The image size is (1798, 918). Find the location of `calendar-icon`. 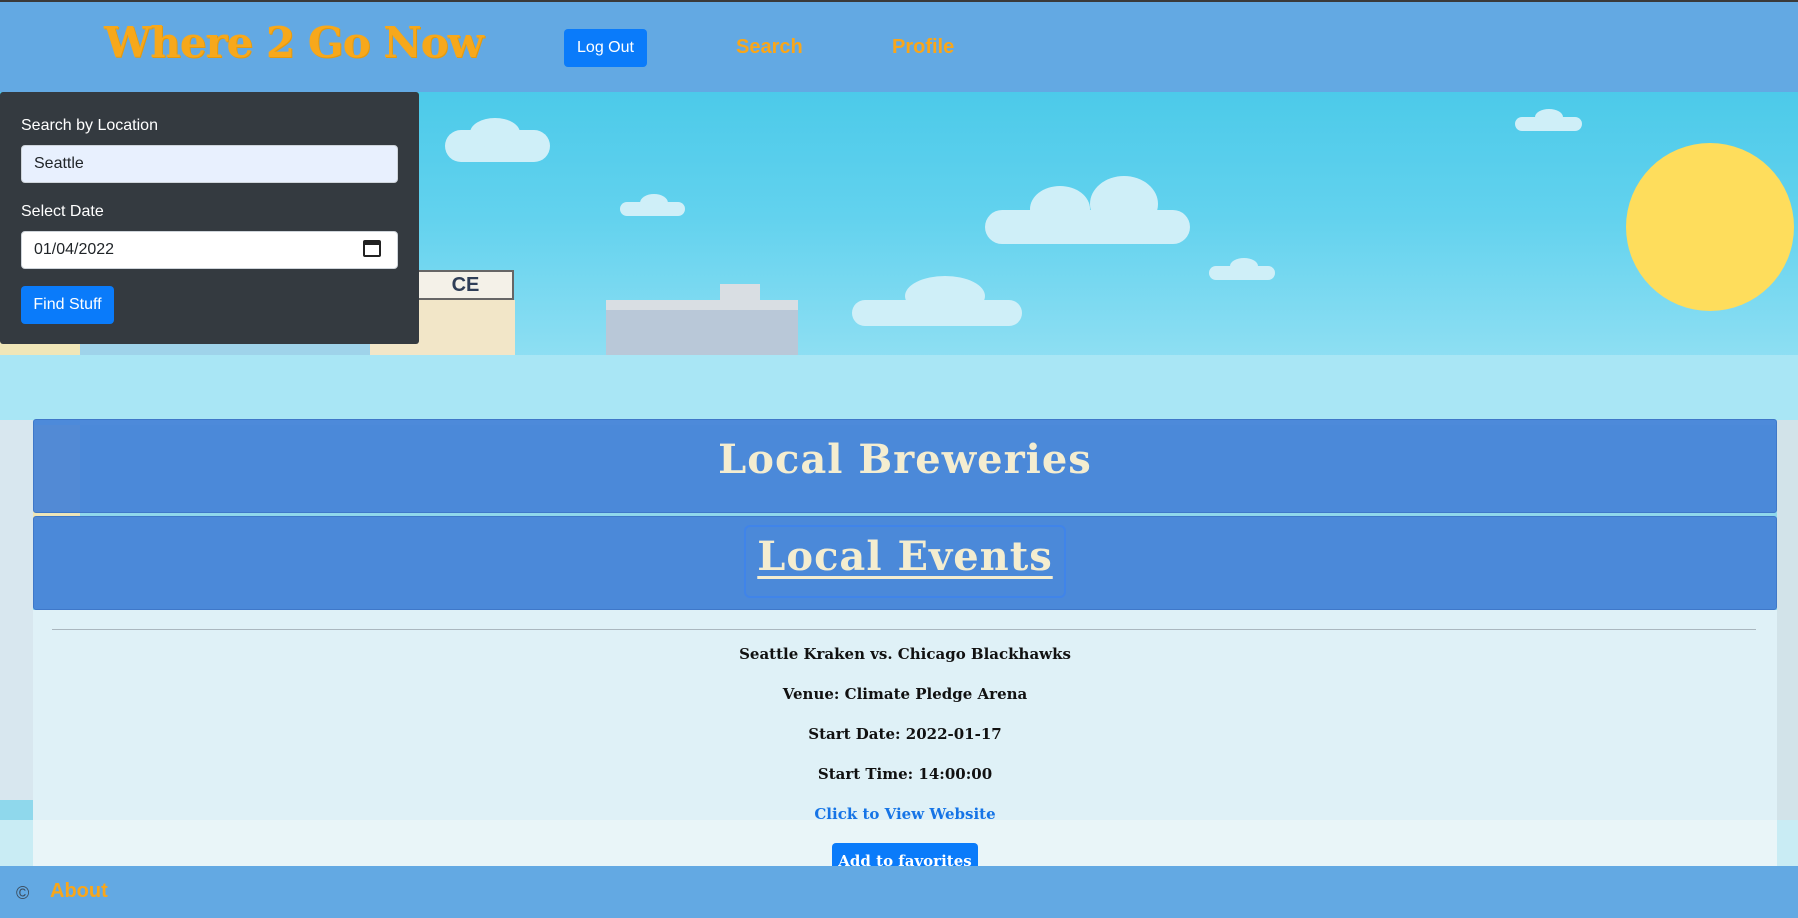

calendar-icon is located at coordinates (372, 248).